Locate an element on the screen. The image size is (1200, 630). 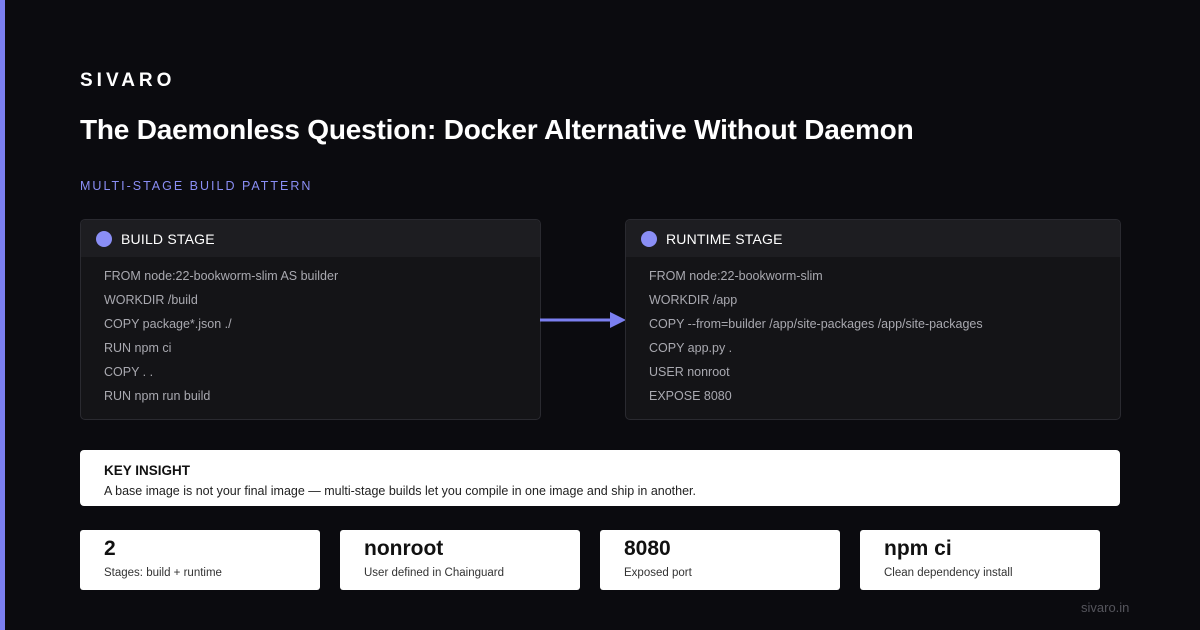
code-line: EXPOSE 8080 is located at coordinates (690, 396).